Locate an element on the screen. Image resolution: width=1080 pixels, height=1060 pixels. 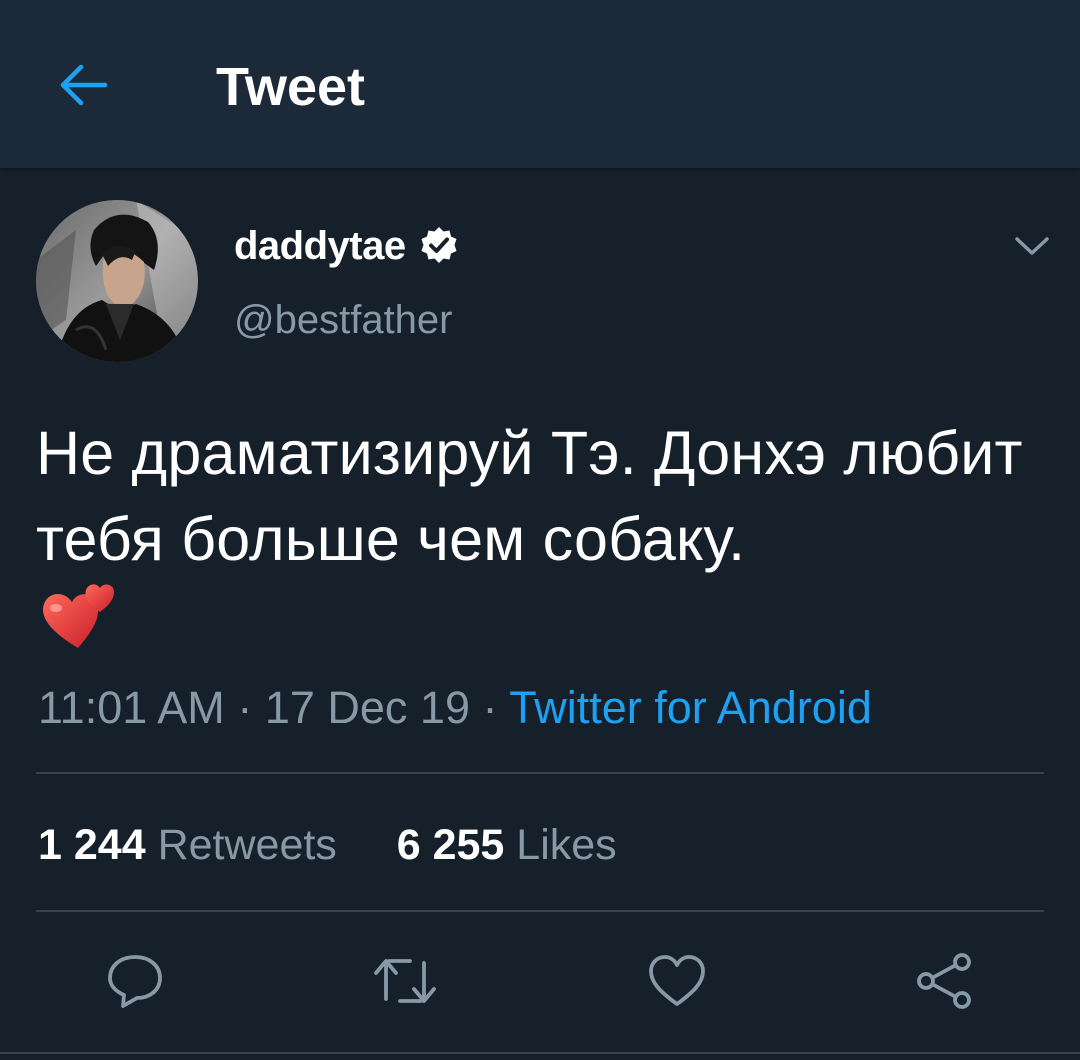
retweets-stat: 1 244 Retweets is located at coordinates (193, 845).